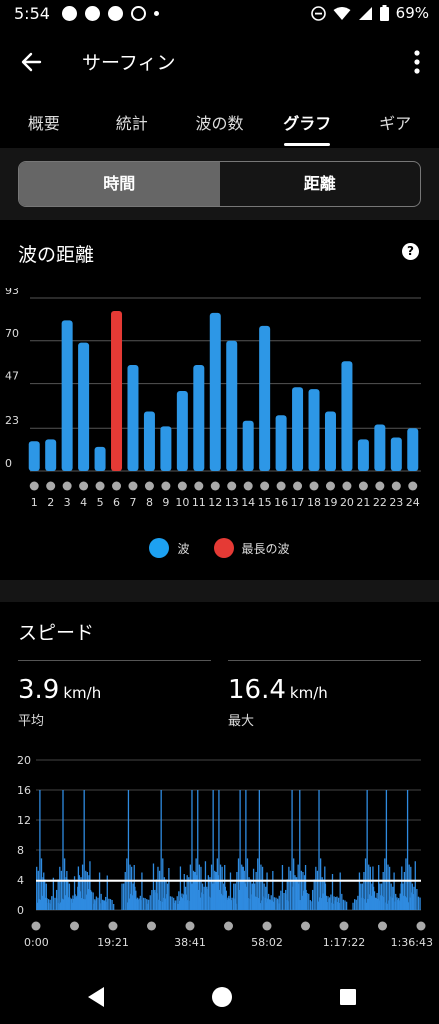  I want to click on back-arrow-icon, so click(32, 62).